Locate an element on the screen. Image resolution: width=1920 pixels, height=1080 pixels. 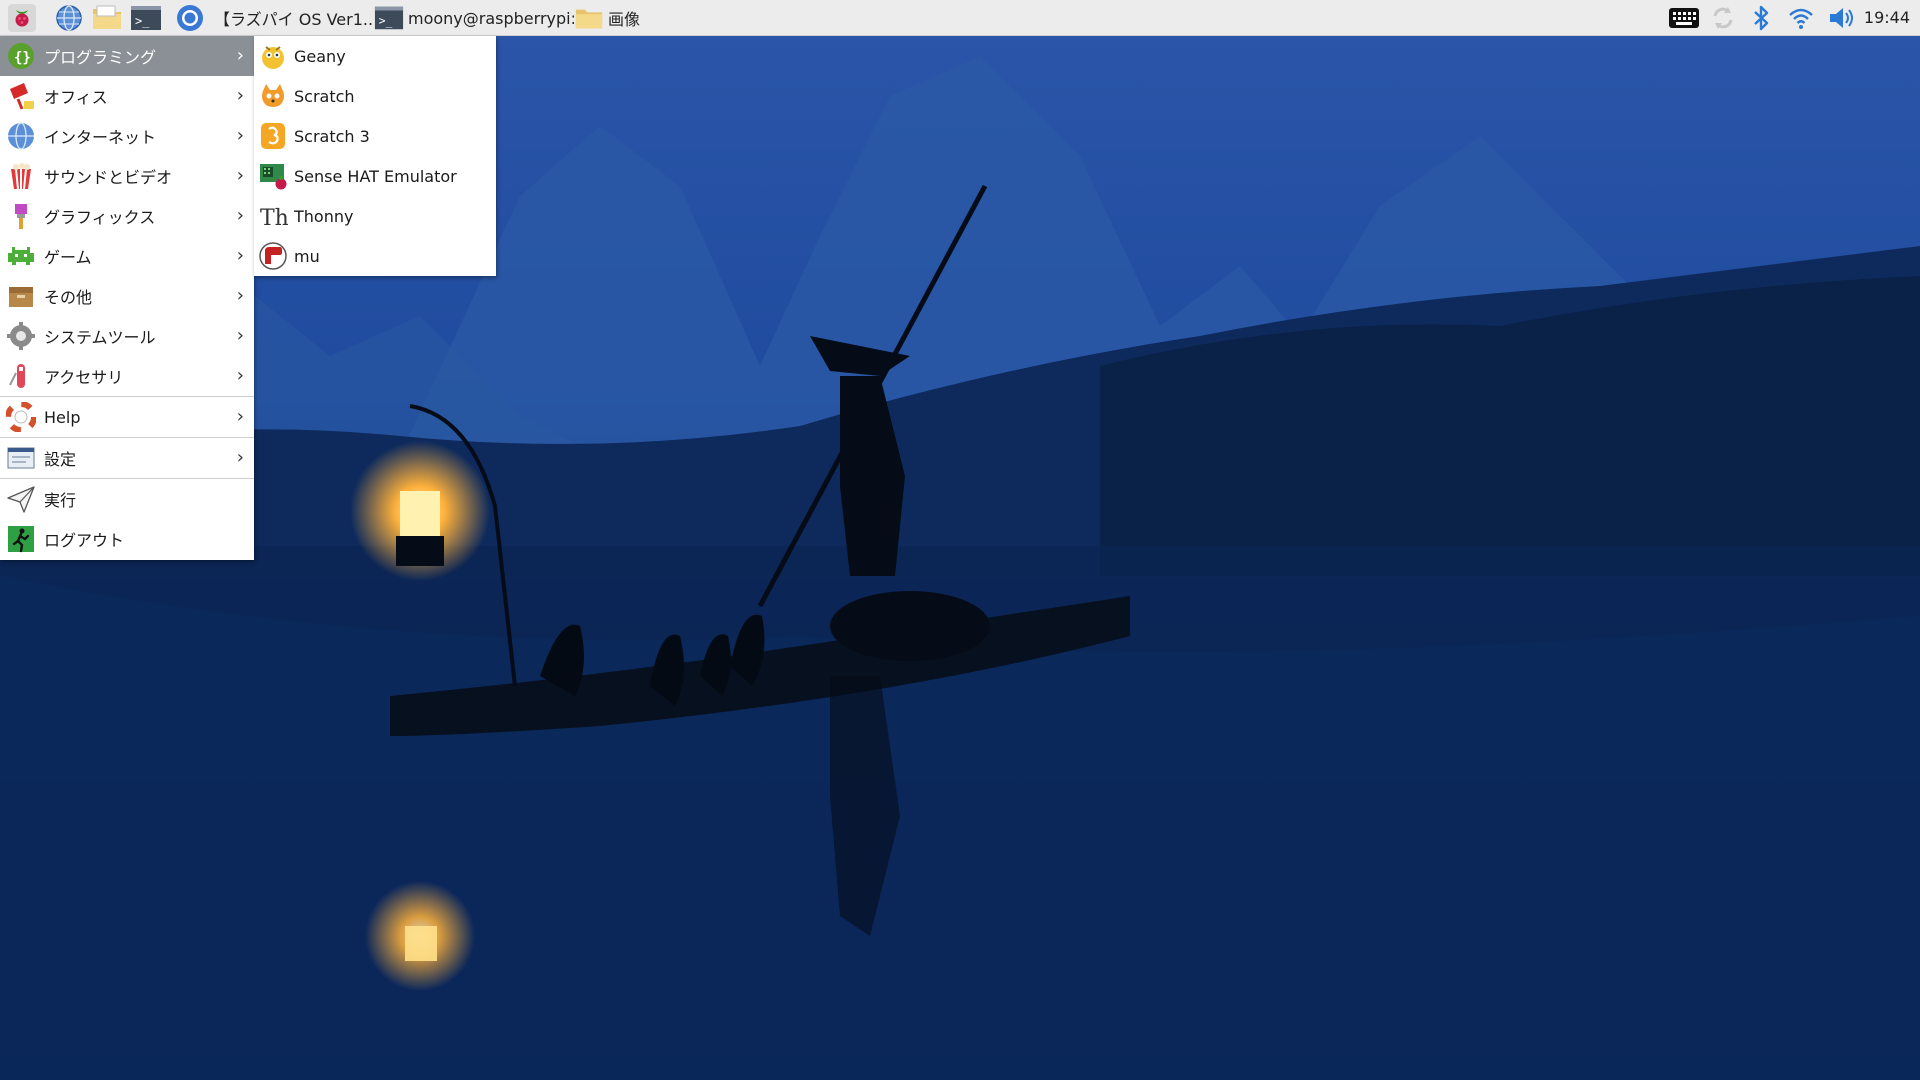
thonny-icon: Th is located at coordinates (273, 216).